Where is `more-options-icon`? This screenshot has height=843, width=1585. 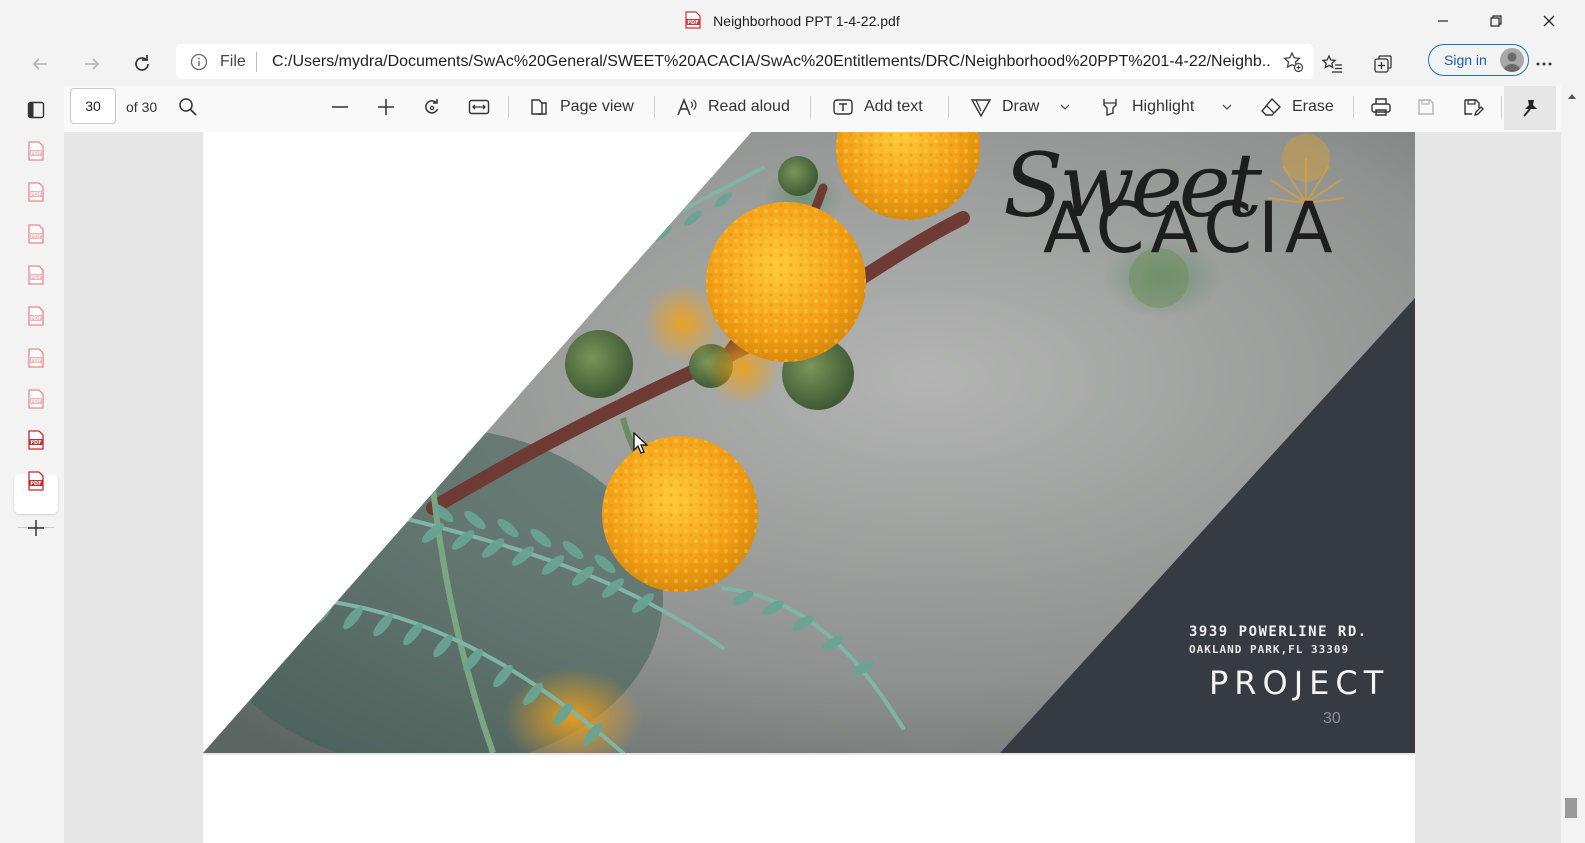 more-options-icon is located at coordinates (1544, 64).